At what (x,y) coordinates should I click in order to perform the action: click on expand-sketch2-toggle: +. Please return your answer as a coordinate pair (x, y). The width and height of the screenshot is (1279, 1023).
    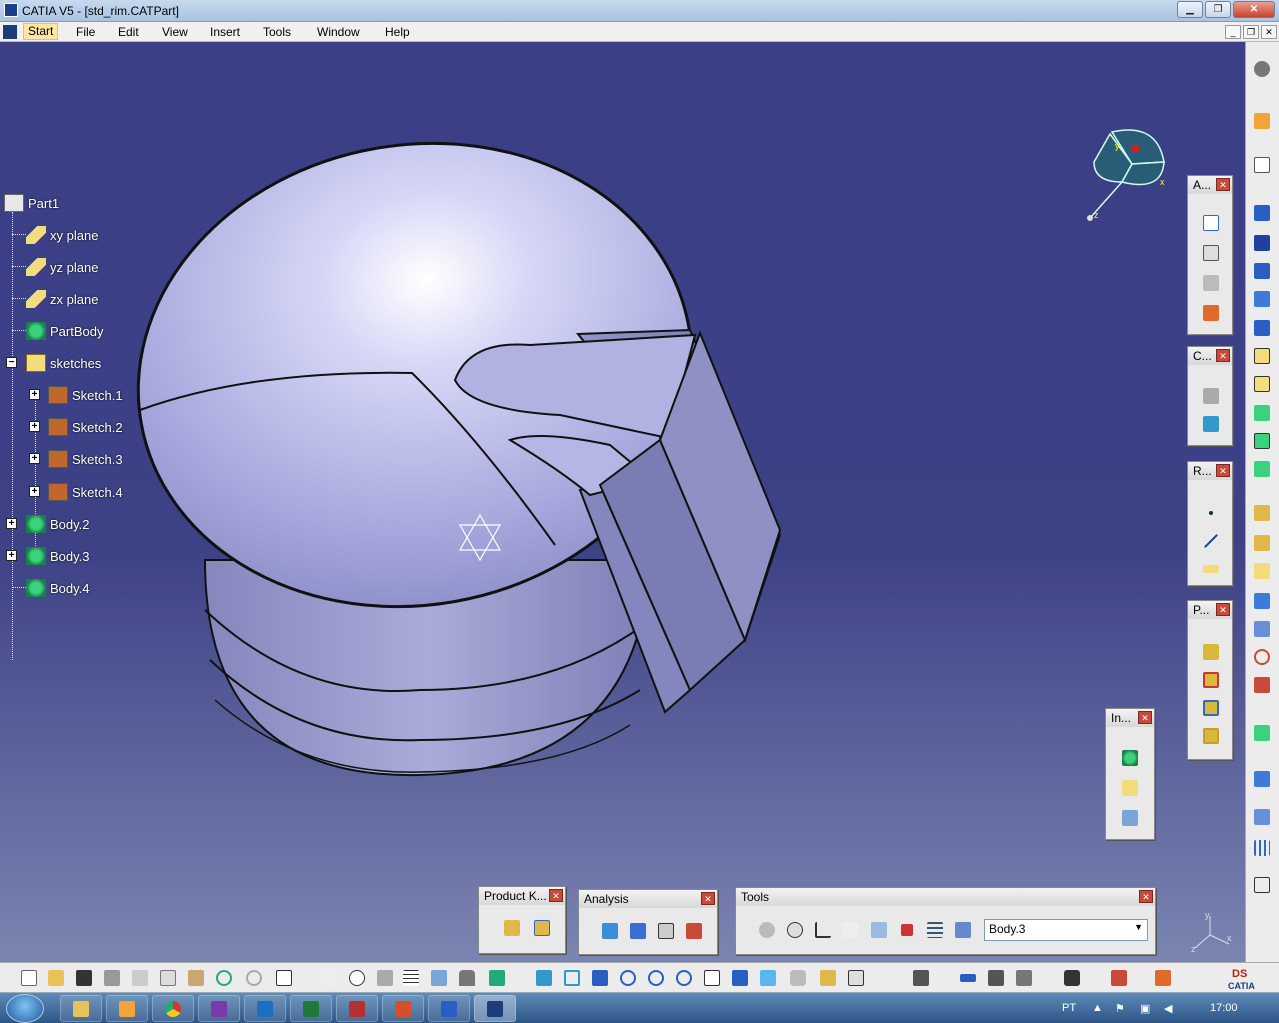
    Looking at the image, I should click on (34, 426).